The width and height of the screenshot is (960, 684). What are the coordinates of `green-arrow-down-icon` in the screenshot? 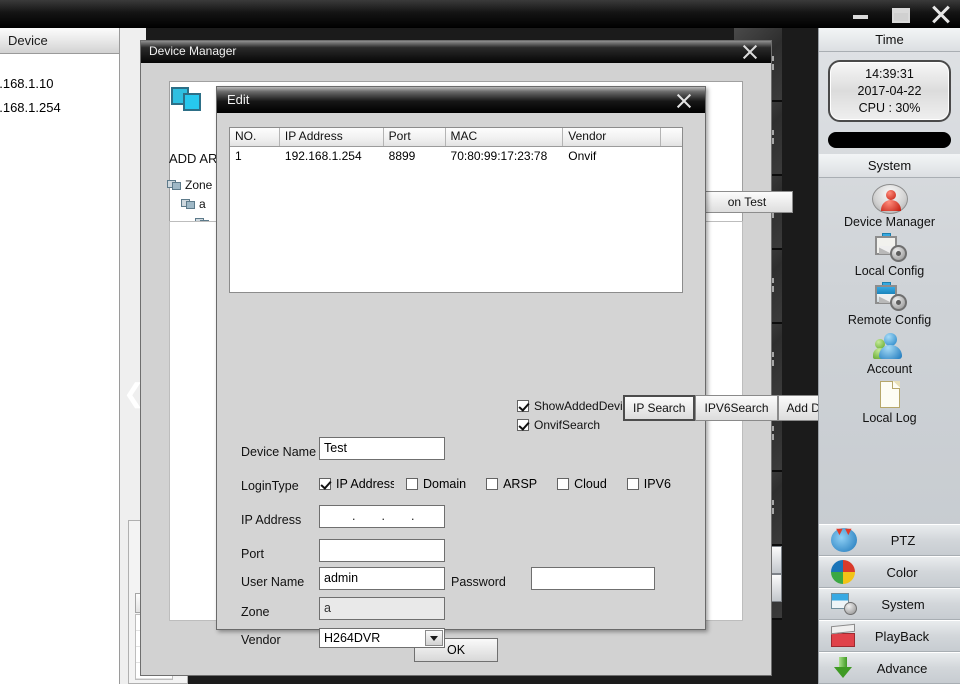 It's located at (843, 668).